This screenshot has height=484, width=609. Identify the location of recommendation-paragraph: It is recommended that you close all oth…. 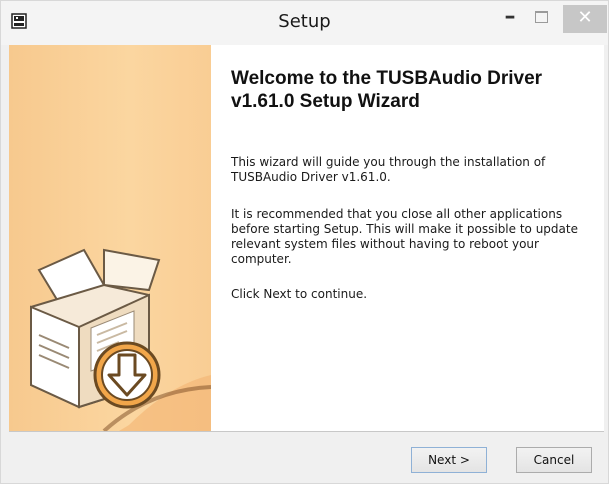
(404, 236).